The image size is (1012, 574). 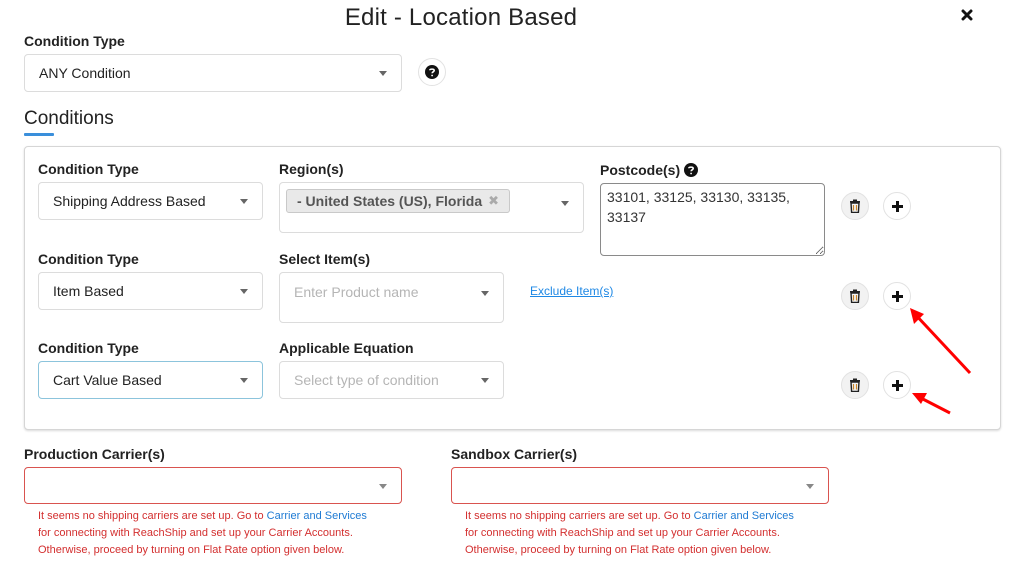 I want to click on row2-delete-button, so click(x=855, y=296).